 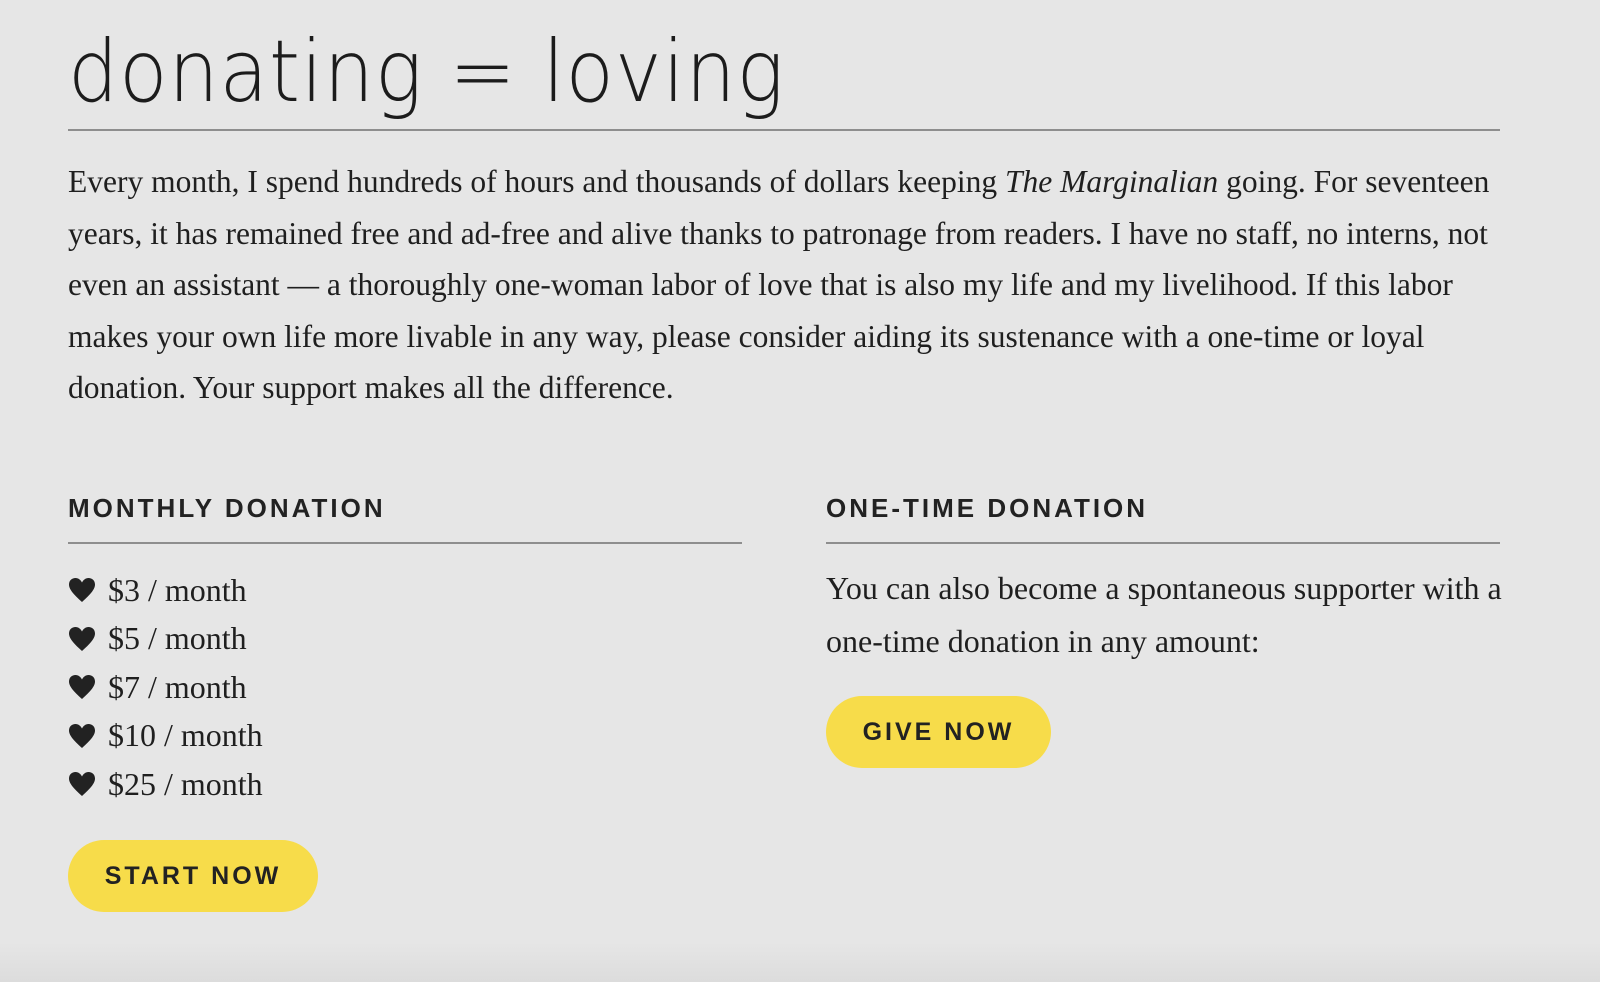 I want to click on one-time-donation-heading: ONE-TIME DONATION, so click(x=987, y=508).